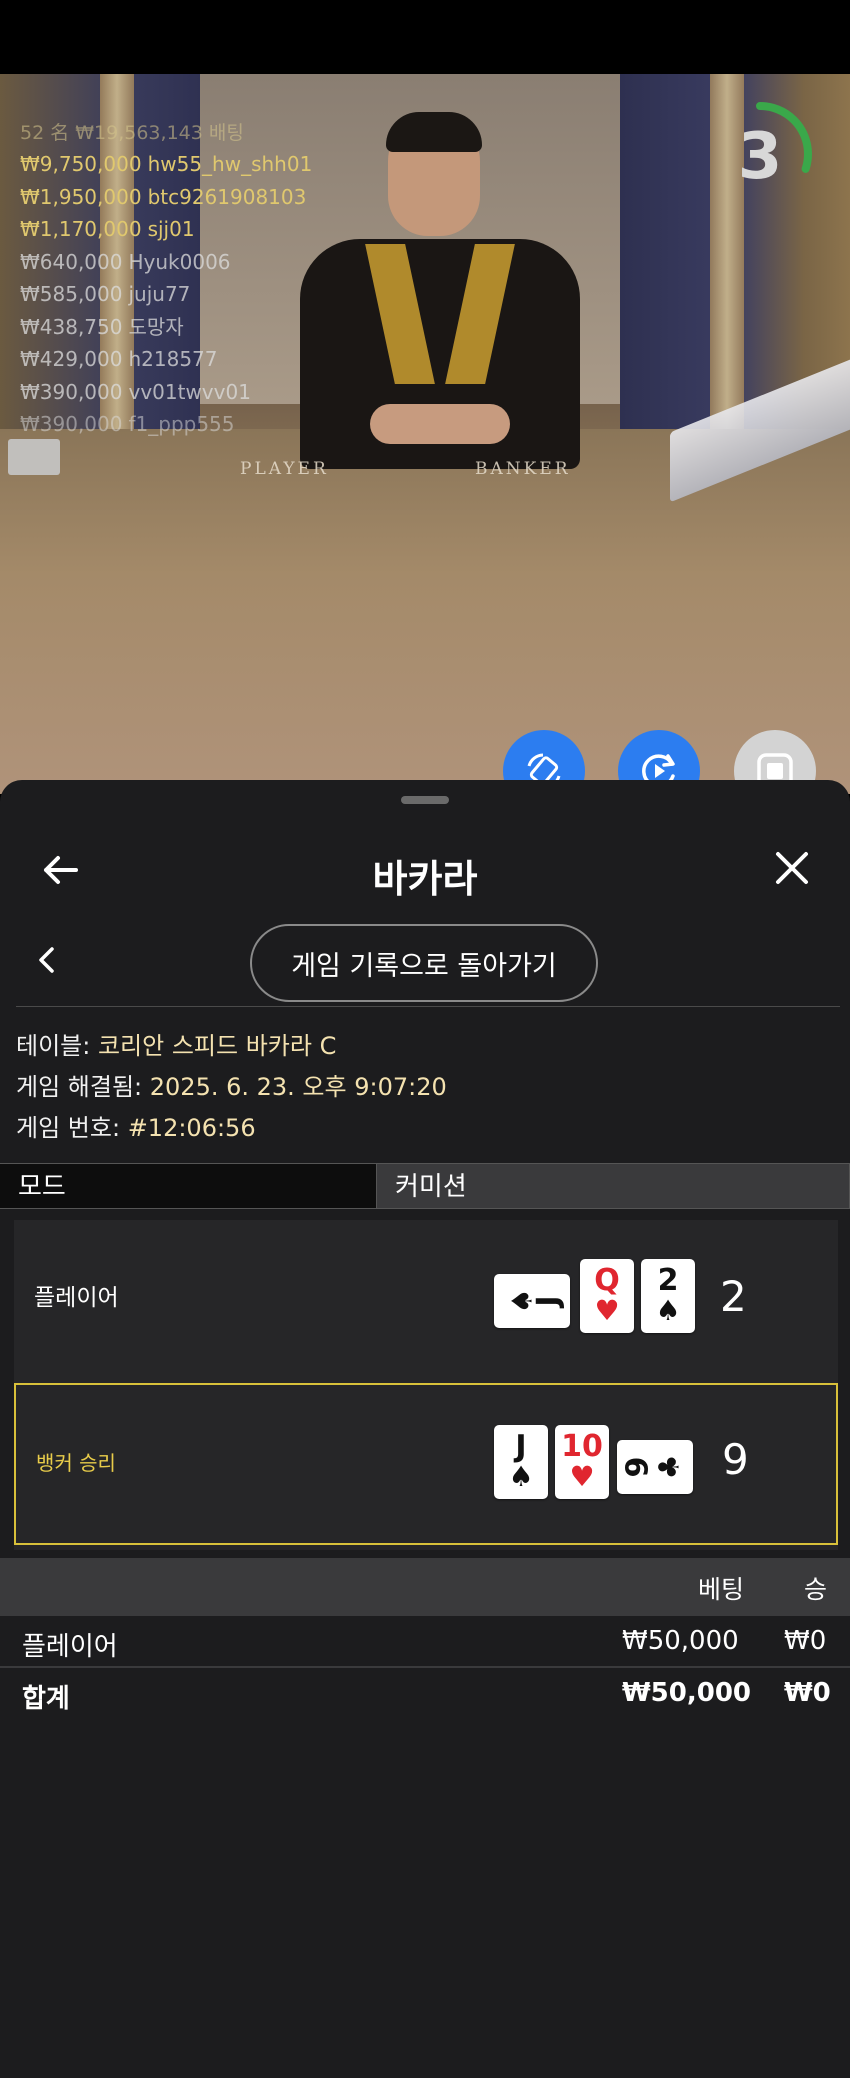 The height and width of the screenshot is (2078, 850). I want to click on bet-total-win: ₩0, so click(807, 1693).